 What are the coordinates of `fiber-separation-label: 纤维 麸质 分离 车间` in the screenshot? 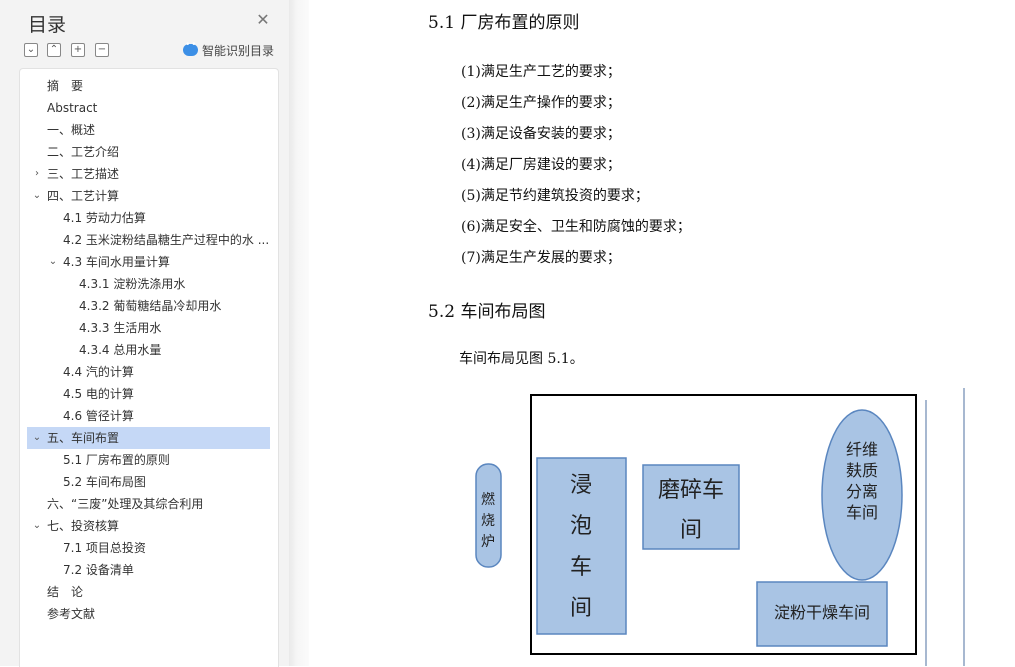 It's located at (861, 481).